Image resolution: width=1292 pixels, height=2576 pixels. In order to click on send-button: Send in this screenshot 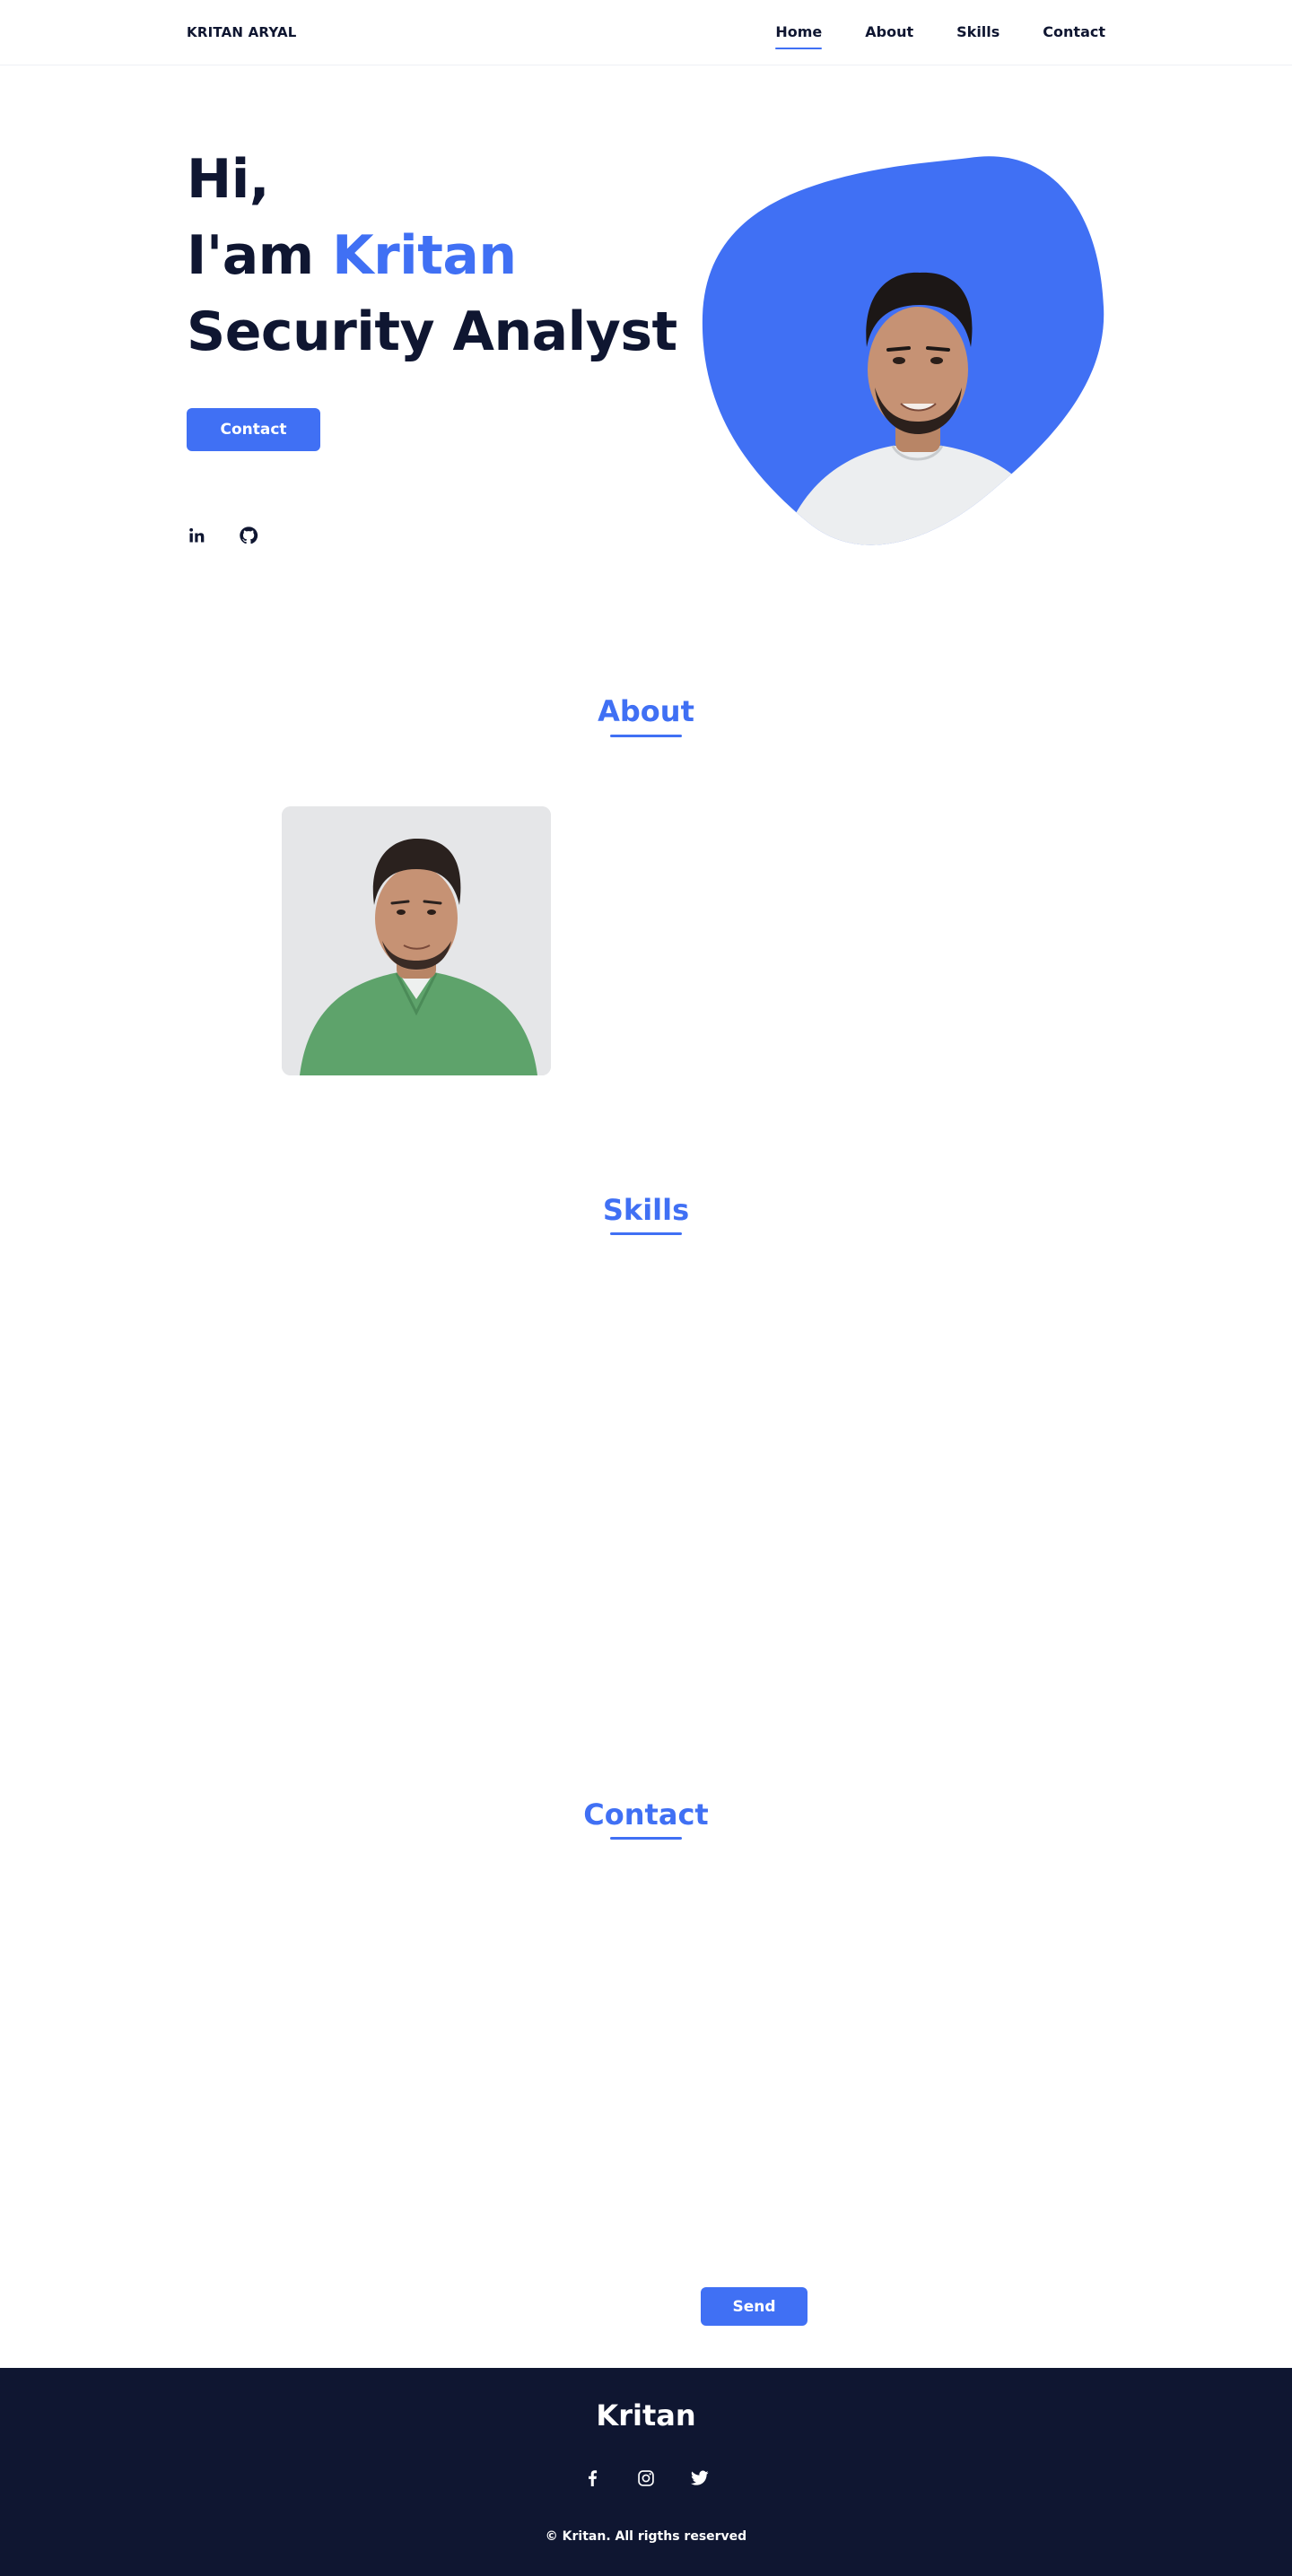, I will do `click(754, 2306)`.